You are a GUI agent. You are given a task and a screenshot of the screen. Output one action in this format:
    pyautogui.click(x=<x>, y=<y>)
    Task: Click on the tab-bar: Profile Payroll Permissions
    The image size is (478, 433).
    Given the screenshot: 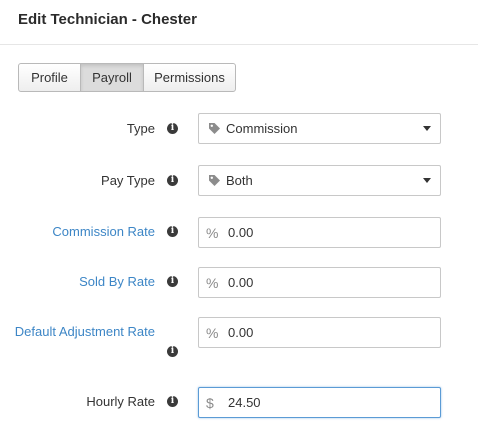 What is the action you would take?
    pyautogui.click(x=127, y=77)
    